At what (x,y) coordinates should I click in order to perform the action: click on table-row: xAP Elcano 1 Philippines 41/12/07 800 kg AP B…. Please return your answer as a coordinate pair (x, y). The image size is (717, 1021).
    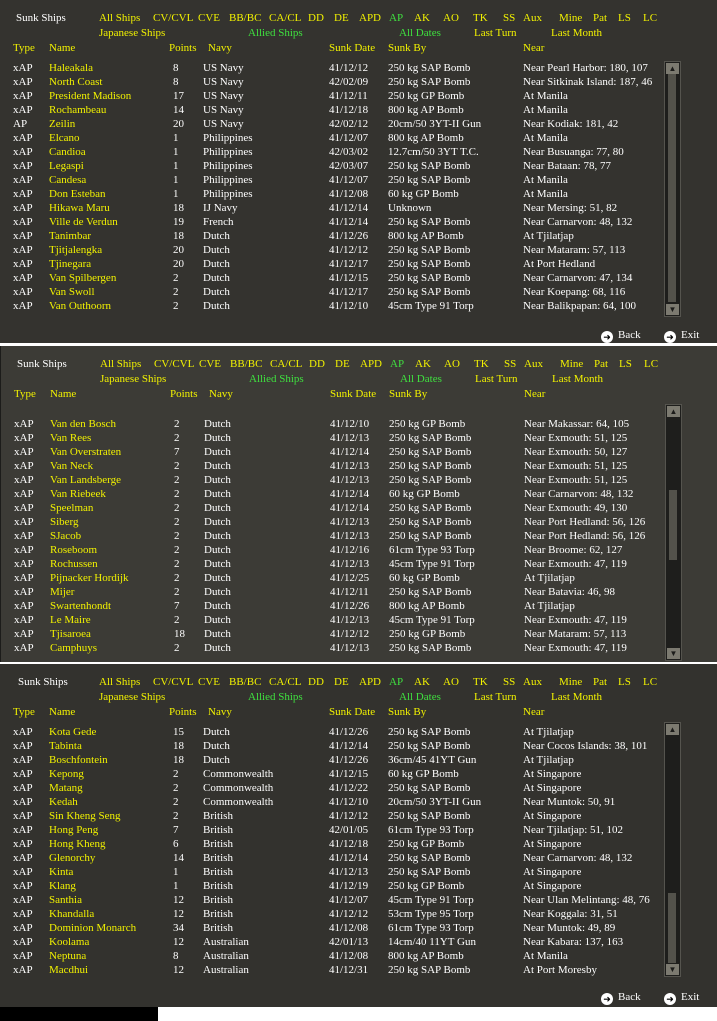
    Looking at the image, I should click on (330, 138).